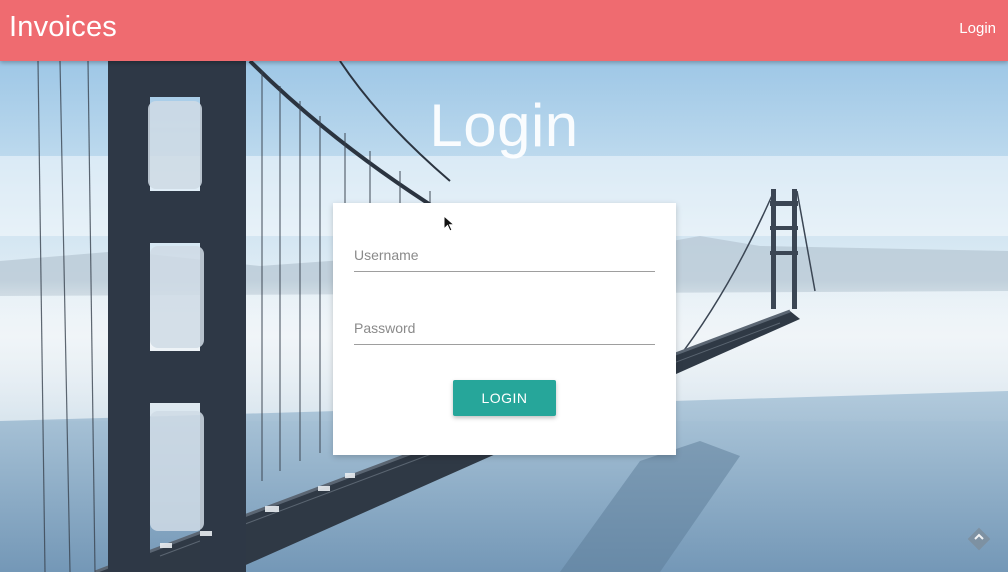  I want to click on login-card: LOGIN, so click(504, 329).